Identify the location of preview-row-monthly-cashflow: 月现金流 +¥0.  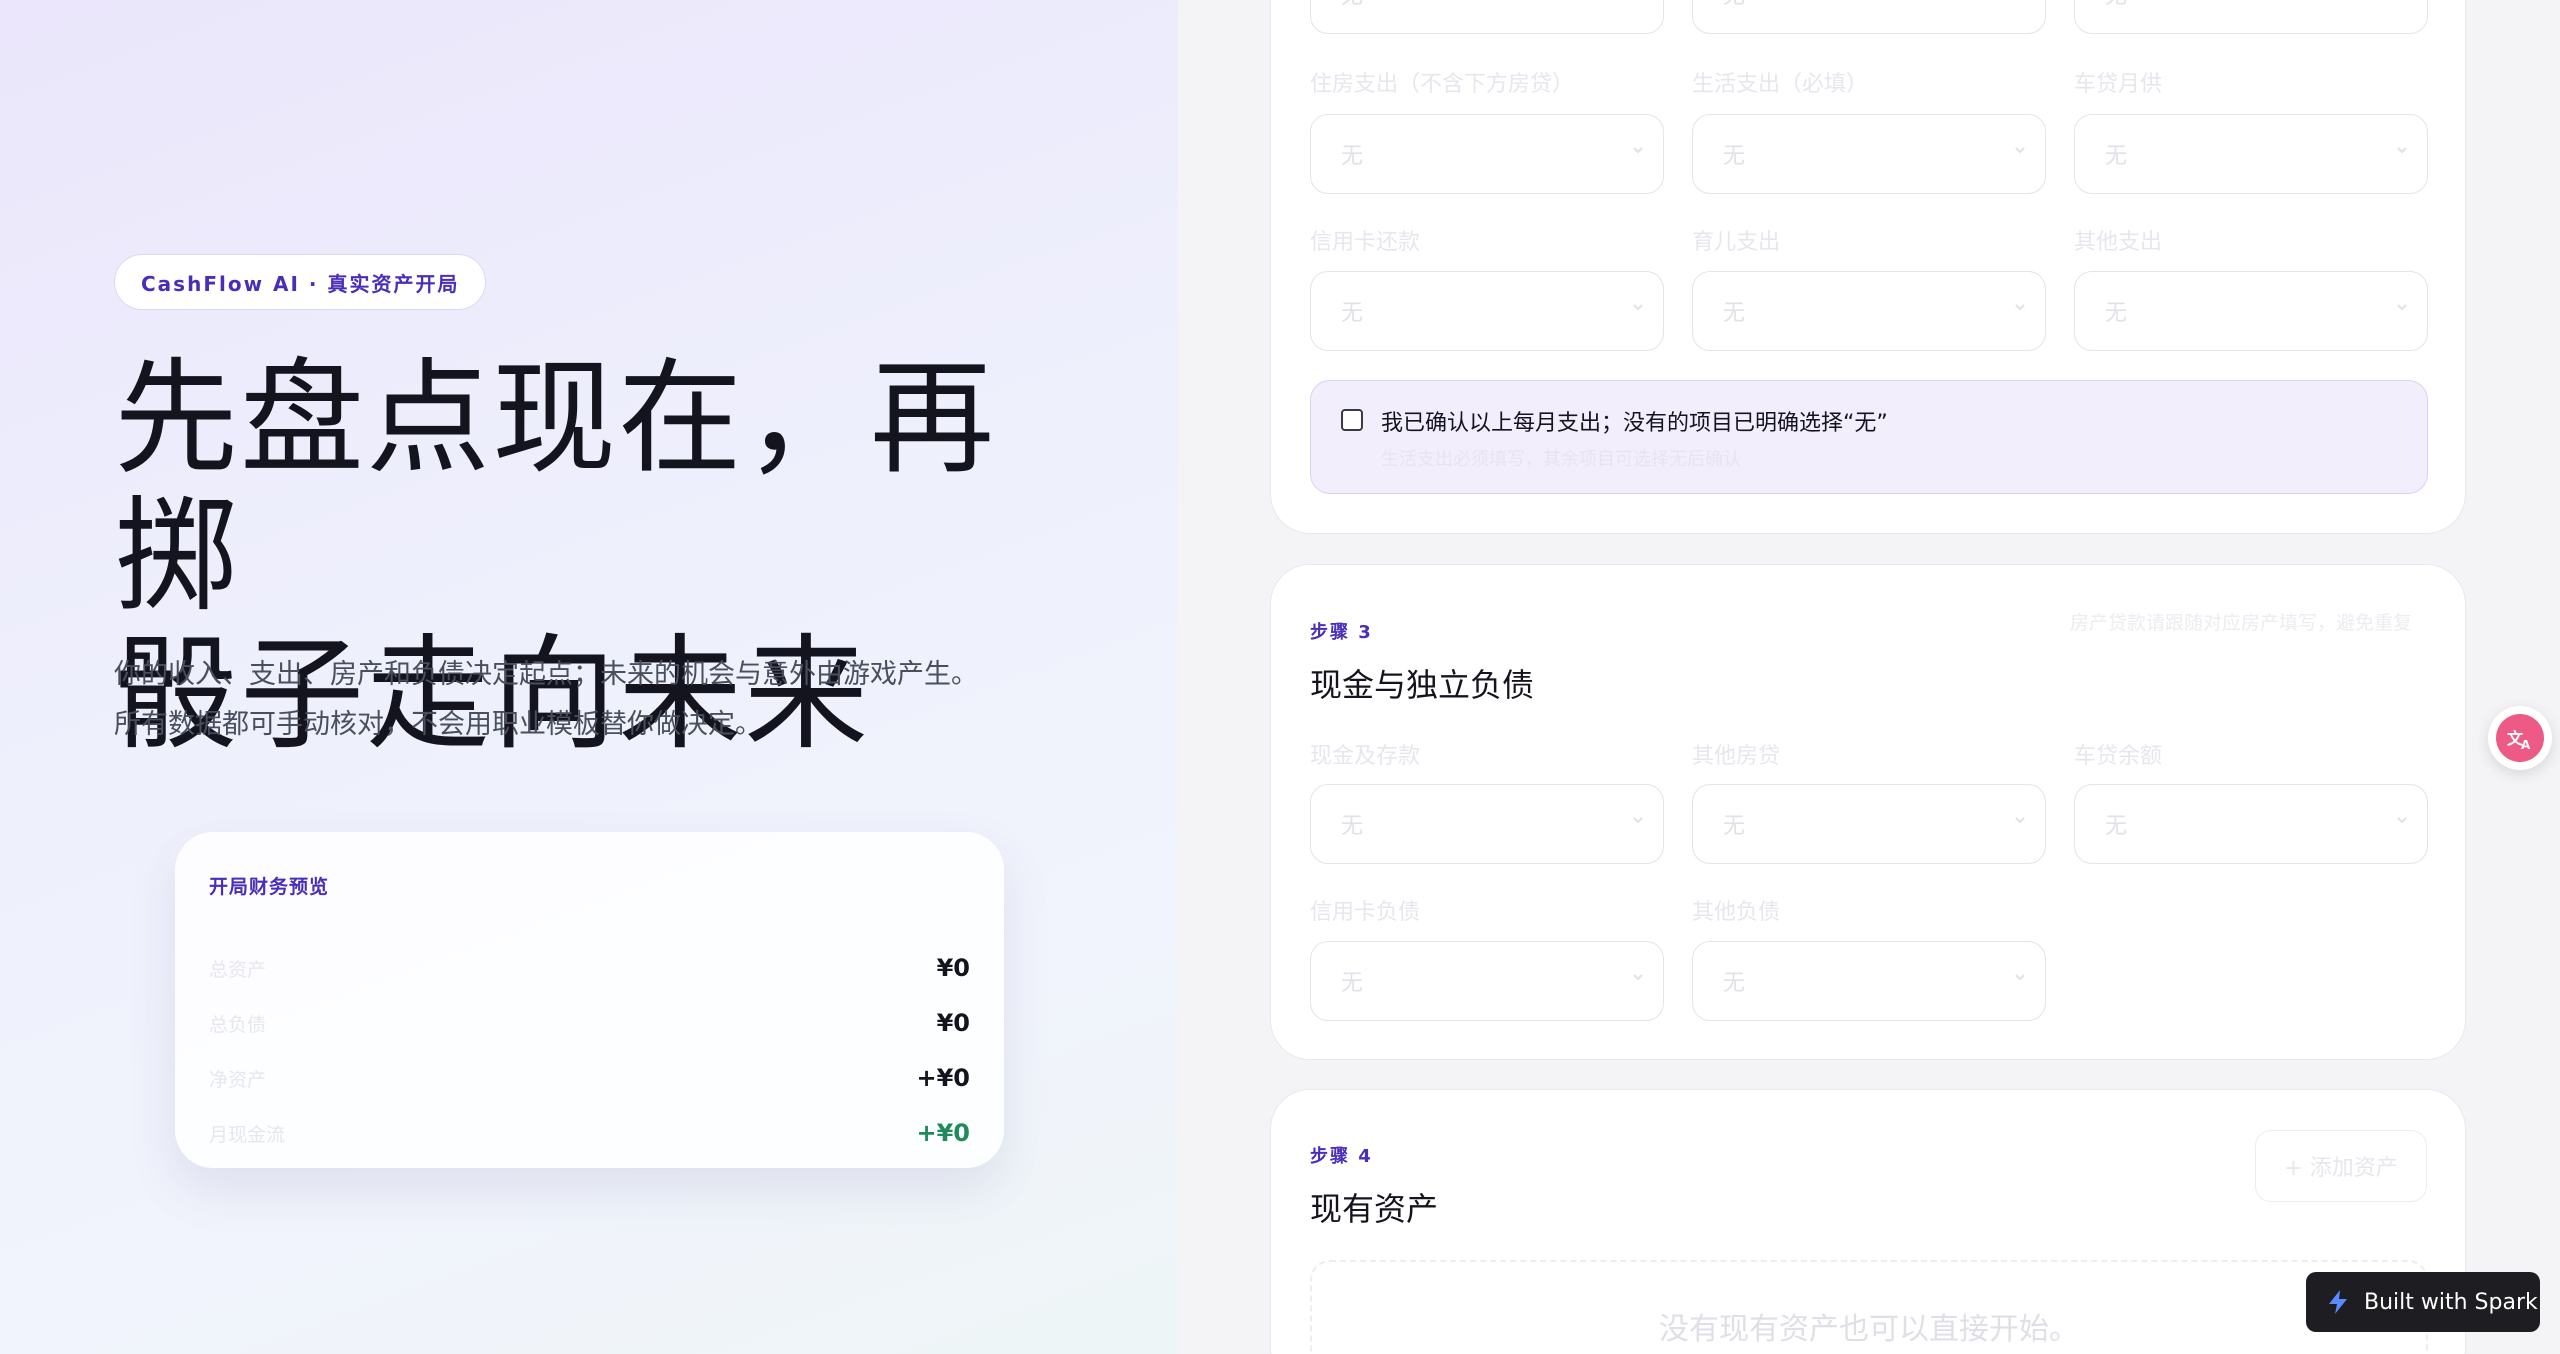
(589, 1133).